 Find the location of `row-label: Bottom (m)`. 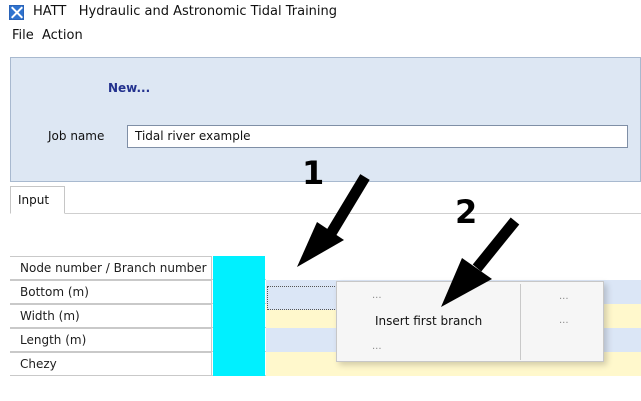

row-label: Bottom (m) is located at coordinates (111, 292).